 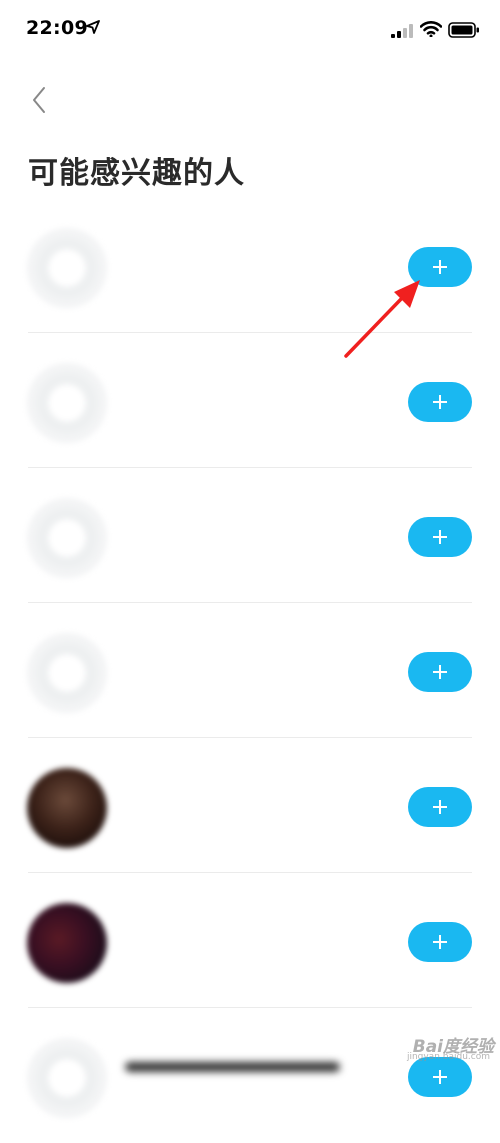 What do you see at coordinates (39, 100) in the screenshot?
I see `chevron-left-icon` at bounding box center [39, 100].